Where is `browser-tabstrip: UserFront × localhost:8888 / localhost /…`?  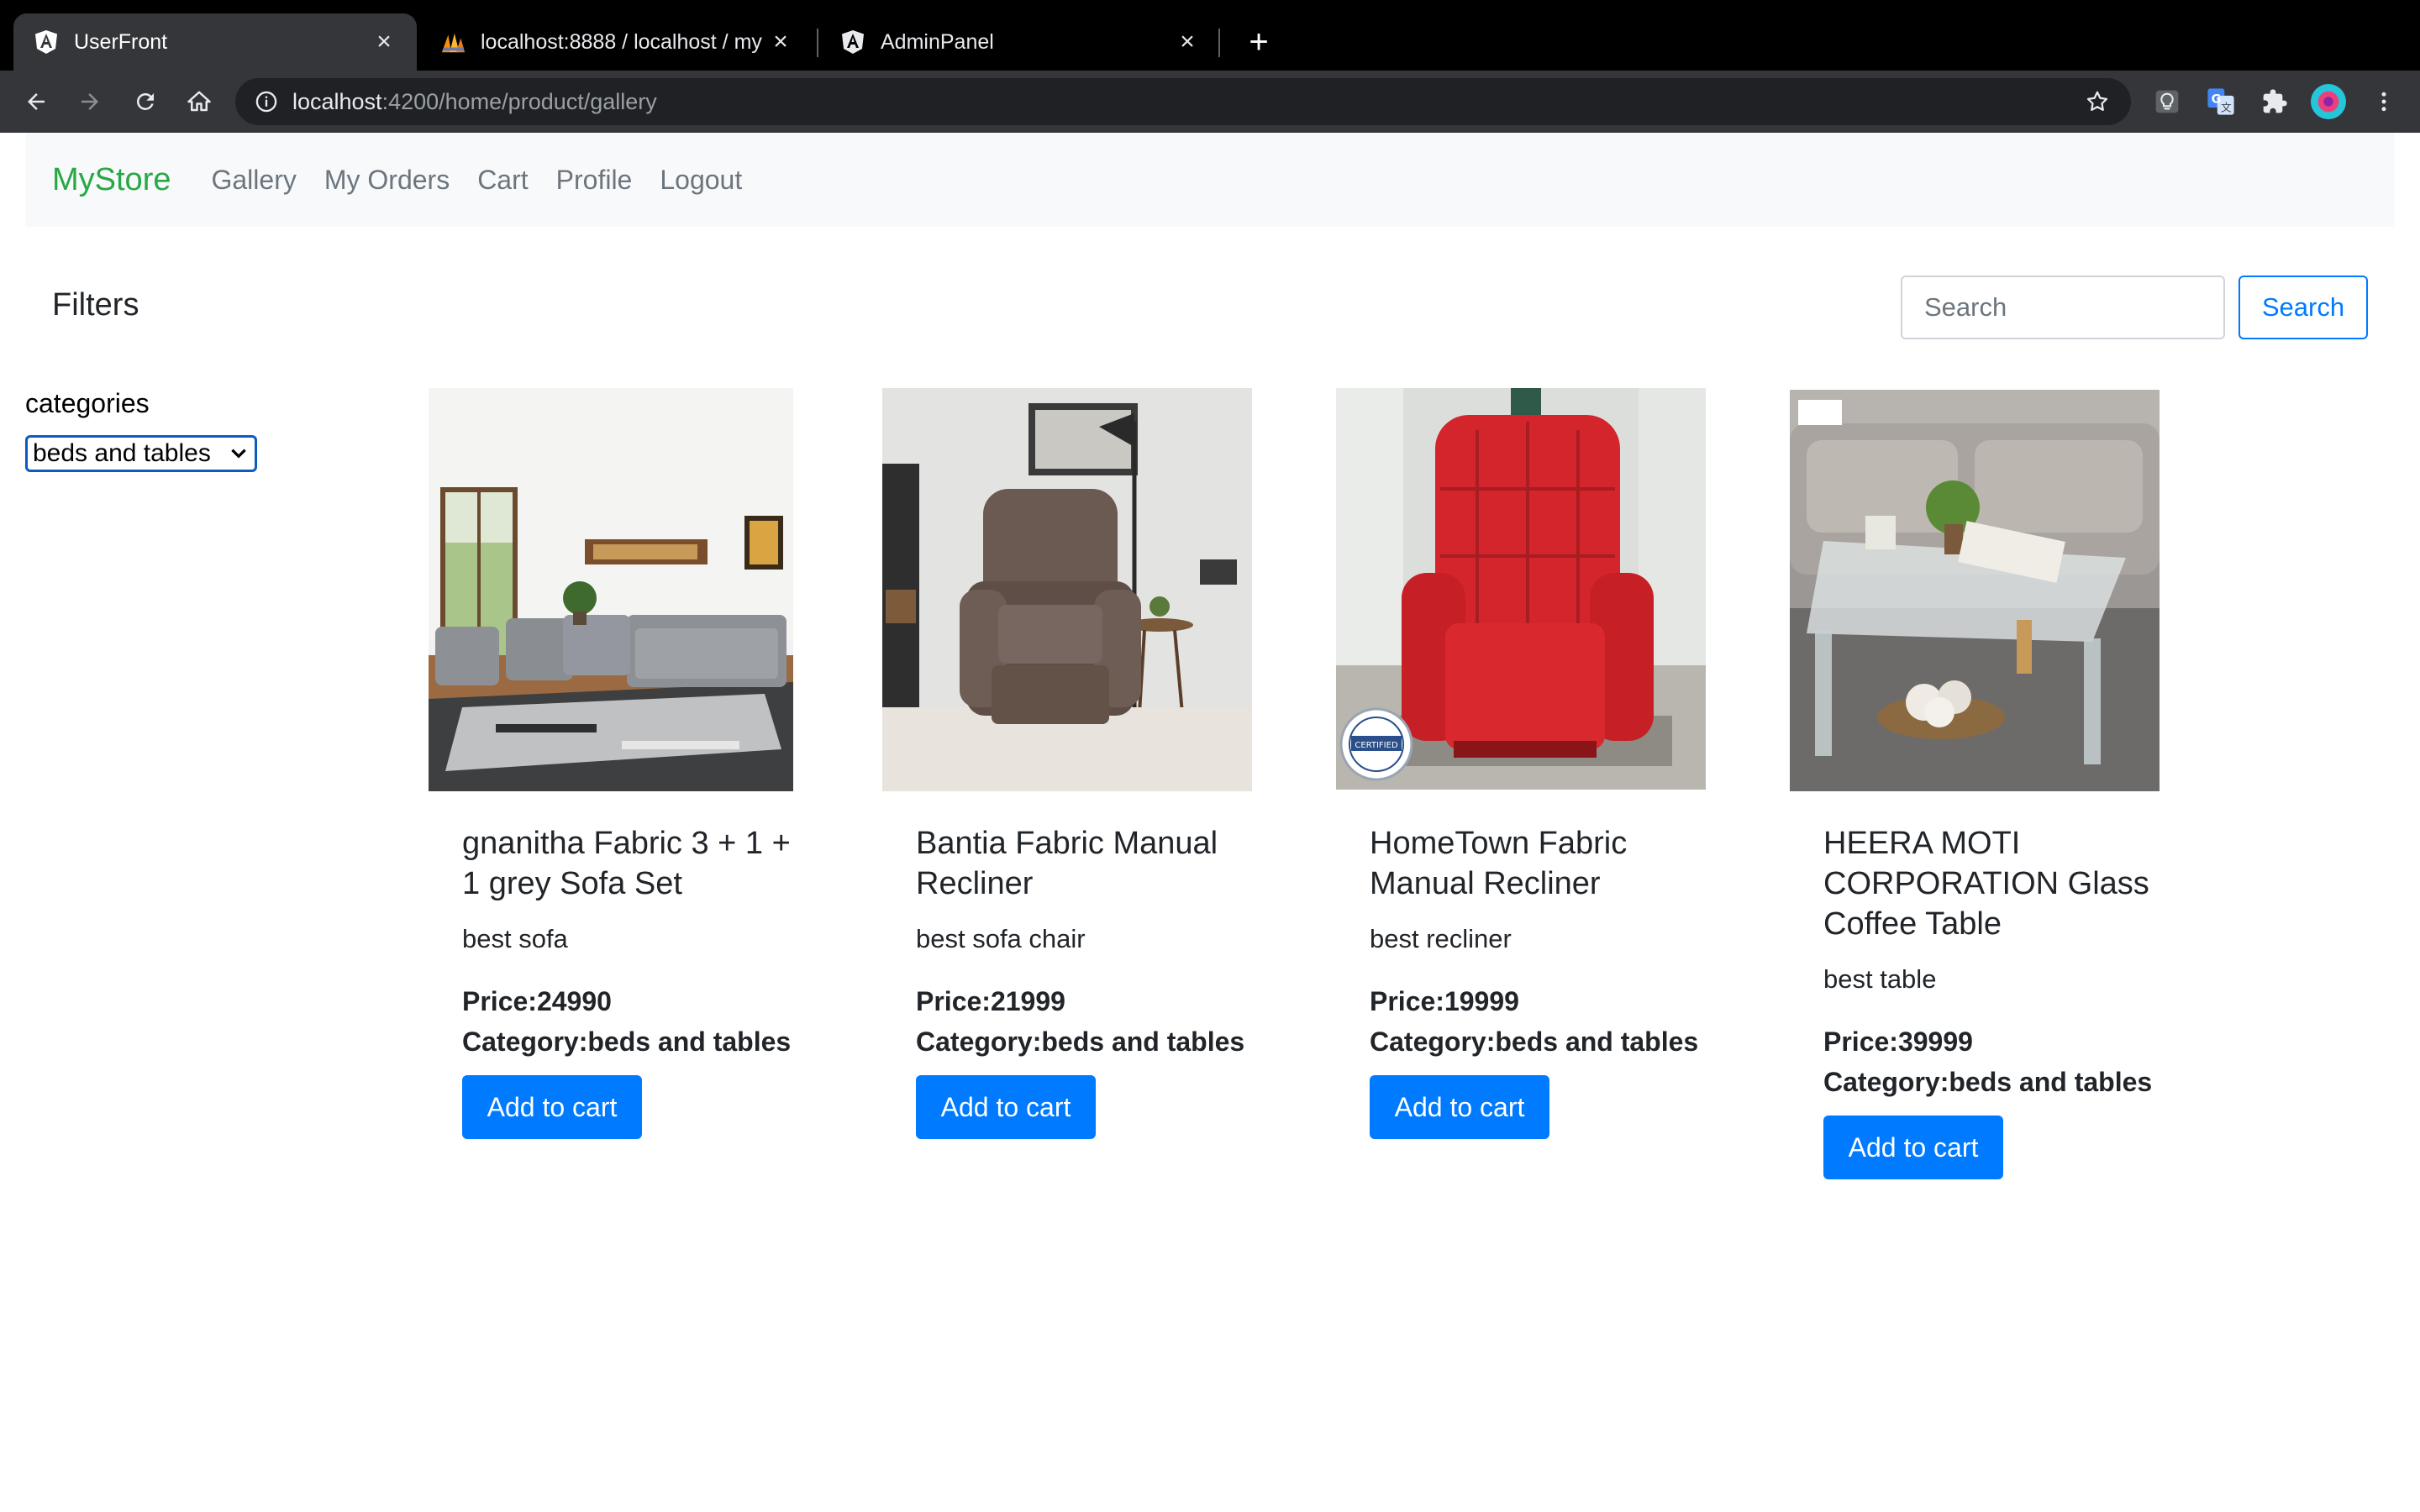
browser-tabstrip: UserFront × localhost:8888 / localhost /… is located at coordinates (1210, 35).